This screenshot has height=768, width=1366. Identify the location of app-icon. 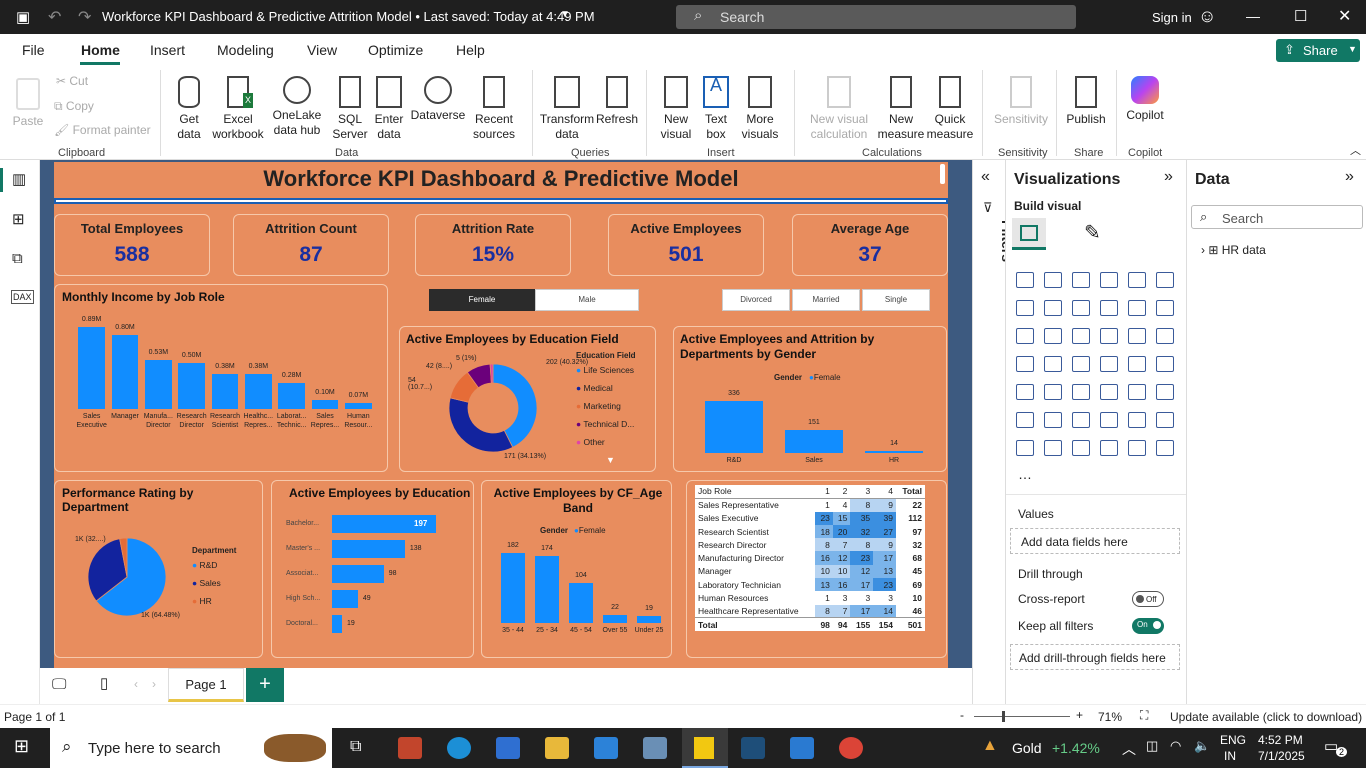
(753, 748).